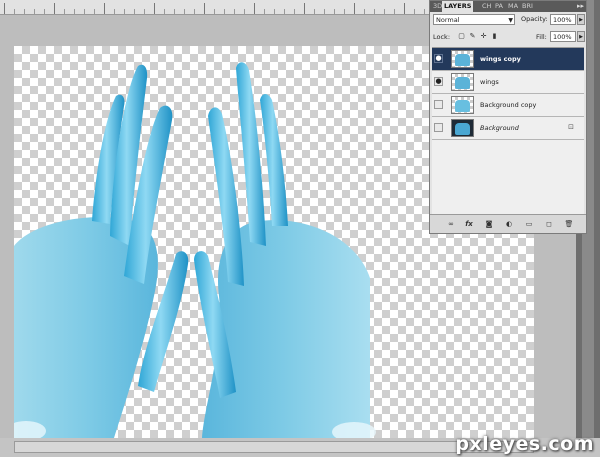  Describe the element at coordinates (581, 19) in the screenshot. I see `opacity-arrow-button: ▶` at that location.